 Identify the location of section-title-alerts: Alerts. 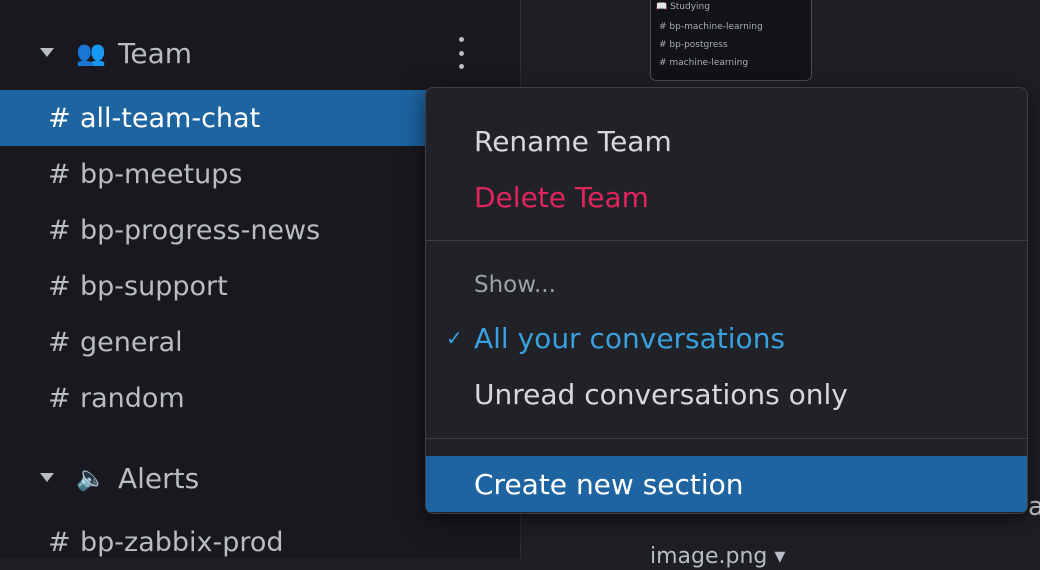
(159, 478).